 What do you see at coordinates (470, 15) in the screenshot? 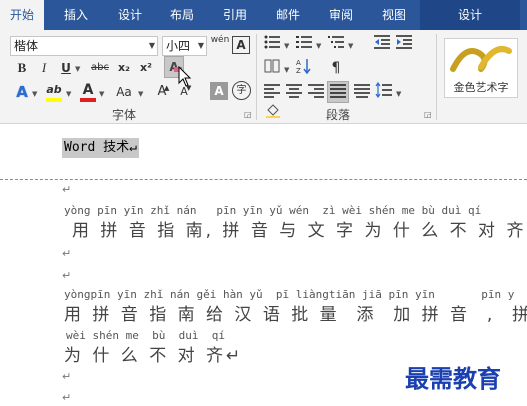
I see `tab-context-design: 设计` at bounding box center [470, 15].